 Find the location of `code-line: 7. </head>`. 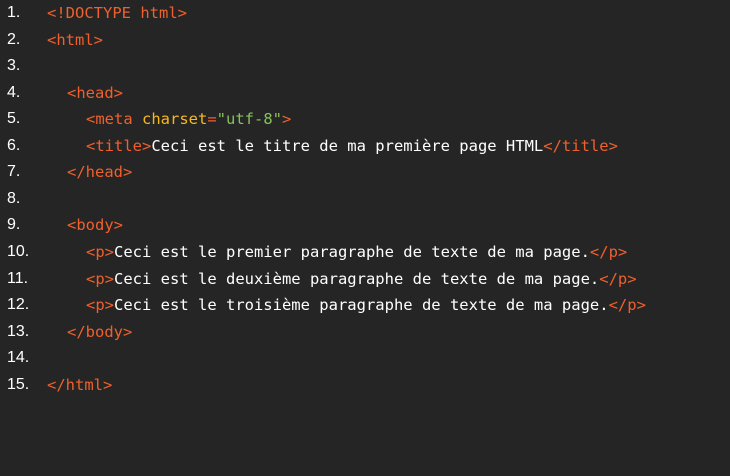

code-line: 7. </head> is located at coordinates (66, 172).